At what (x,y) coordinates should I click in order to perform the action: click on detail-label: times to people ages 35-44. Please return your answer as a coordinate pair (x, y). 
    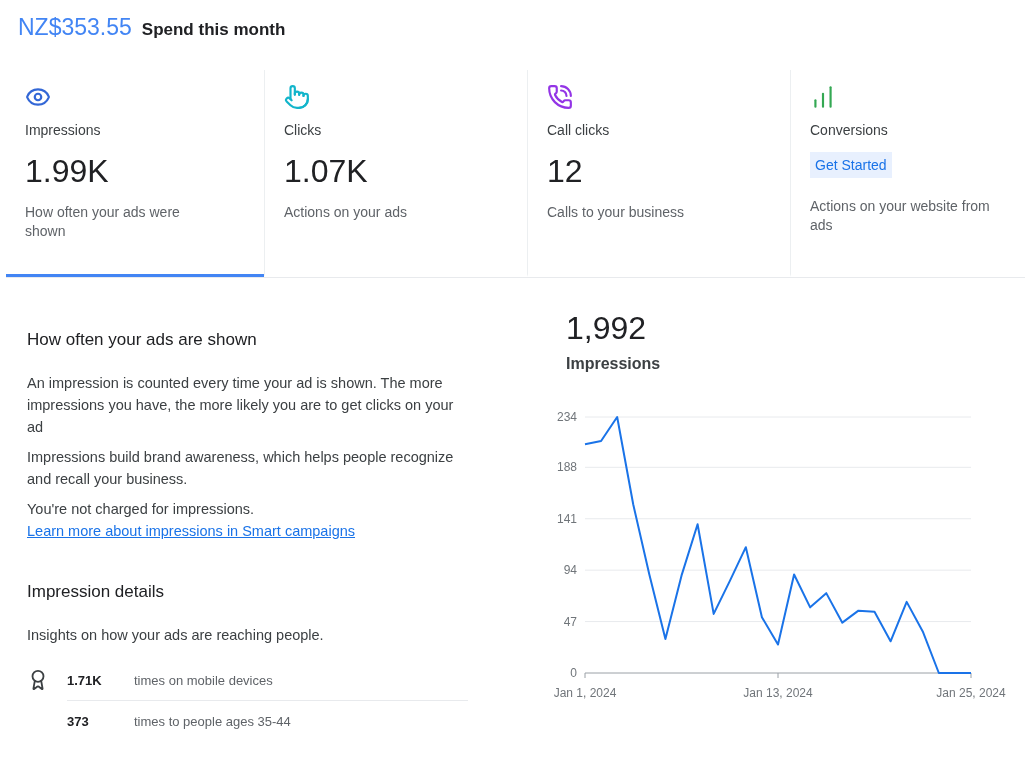
    Looking at the image, I should click on (212, 721).